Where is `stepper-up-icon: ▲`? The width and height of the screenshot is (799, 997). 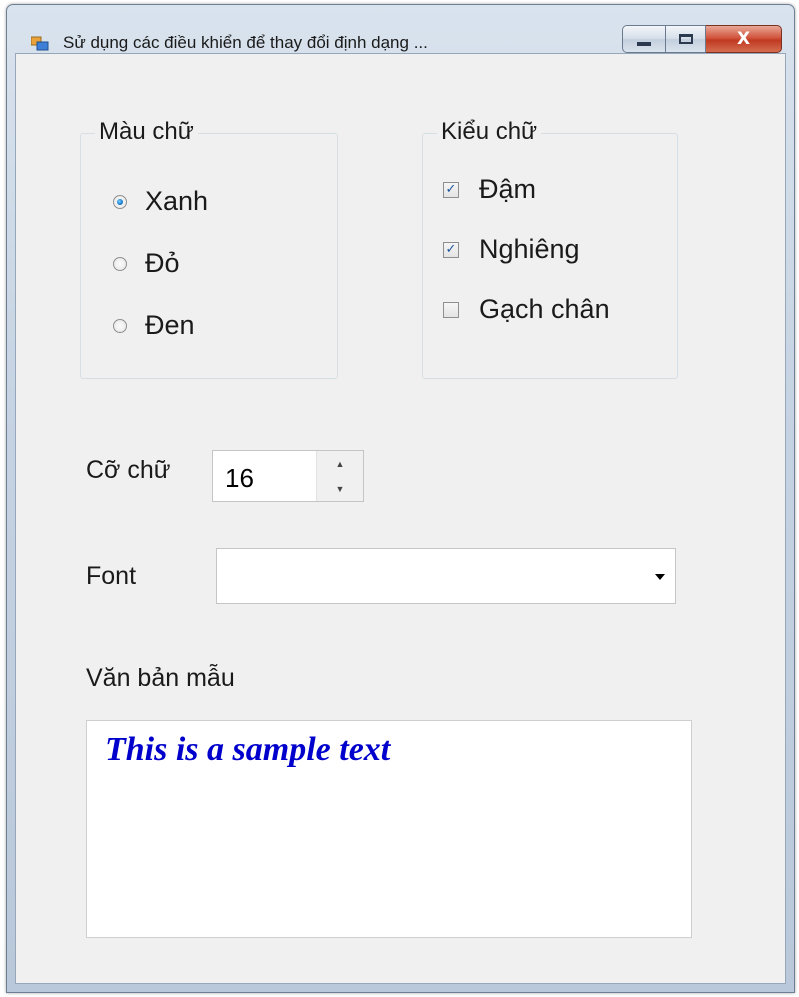 stepper-up-icon: ▲ is located at coordinates (340, 463).